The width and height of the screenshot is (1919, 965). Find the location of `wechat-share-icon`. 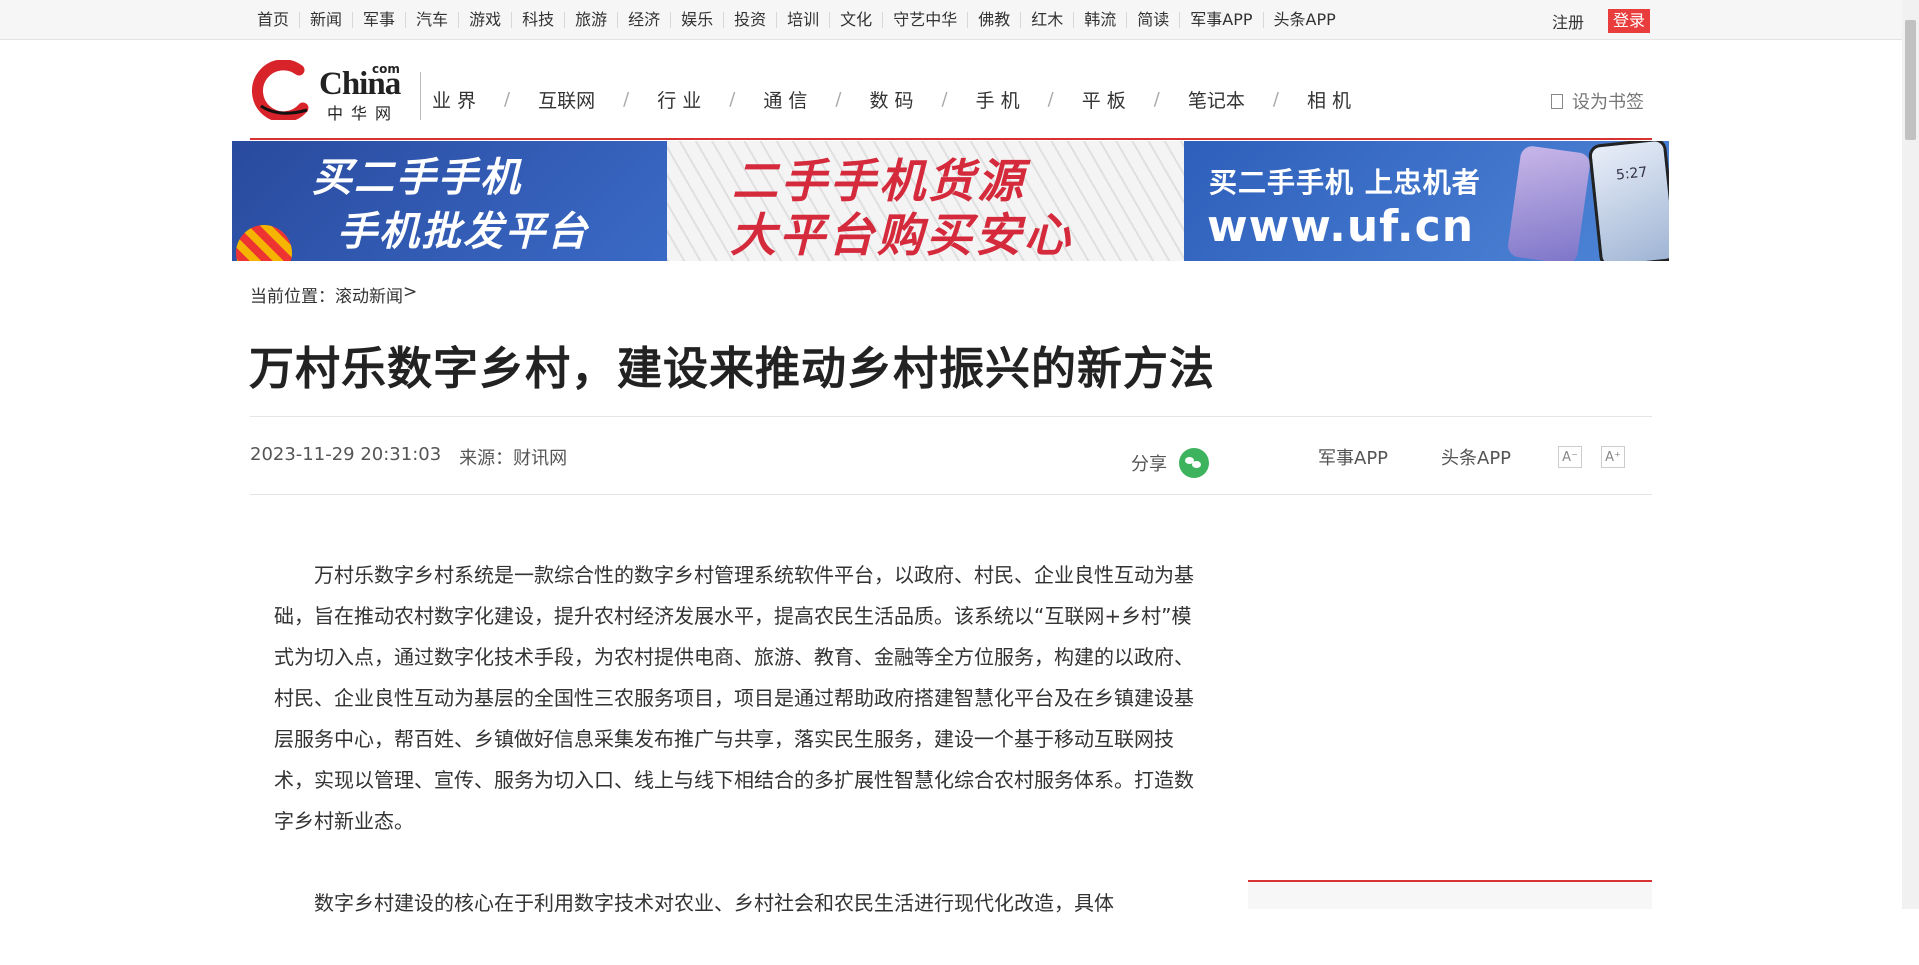

wechat-share-icon is located at coordinates (1194, 463).